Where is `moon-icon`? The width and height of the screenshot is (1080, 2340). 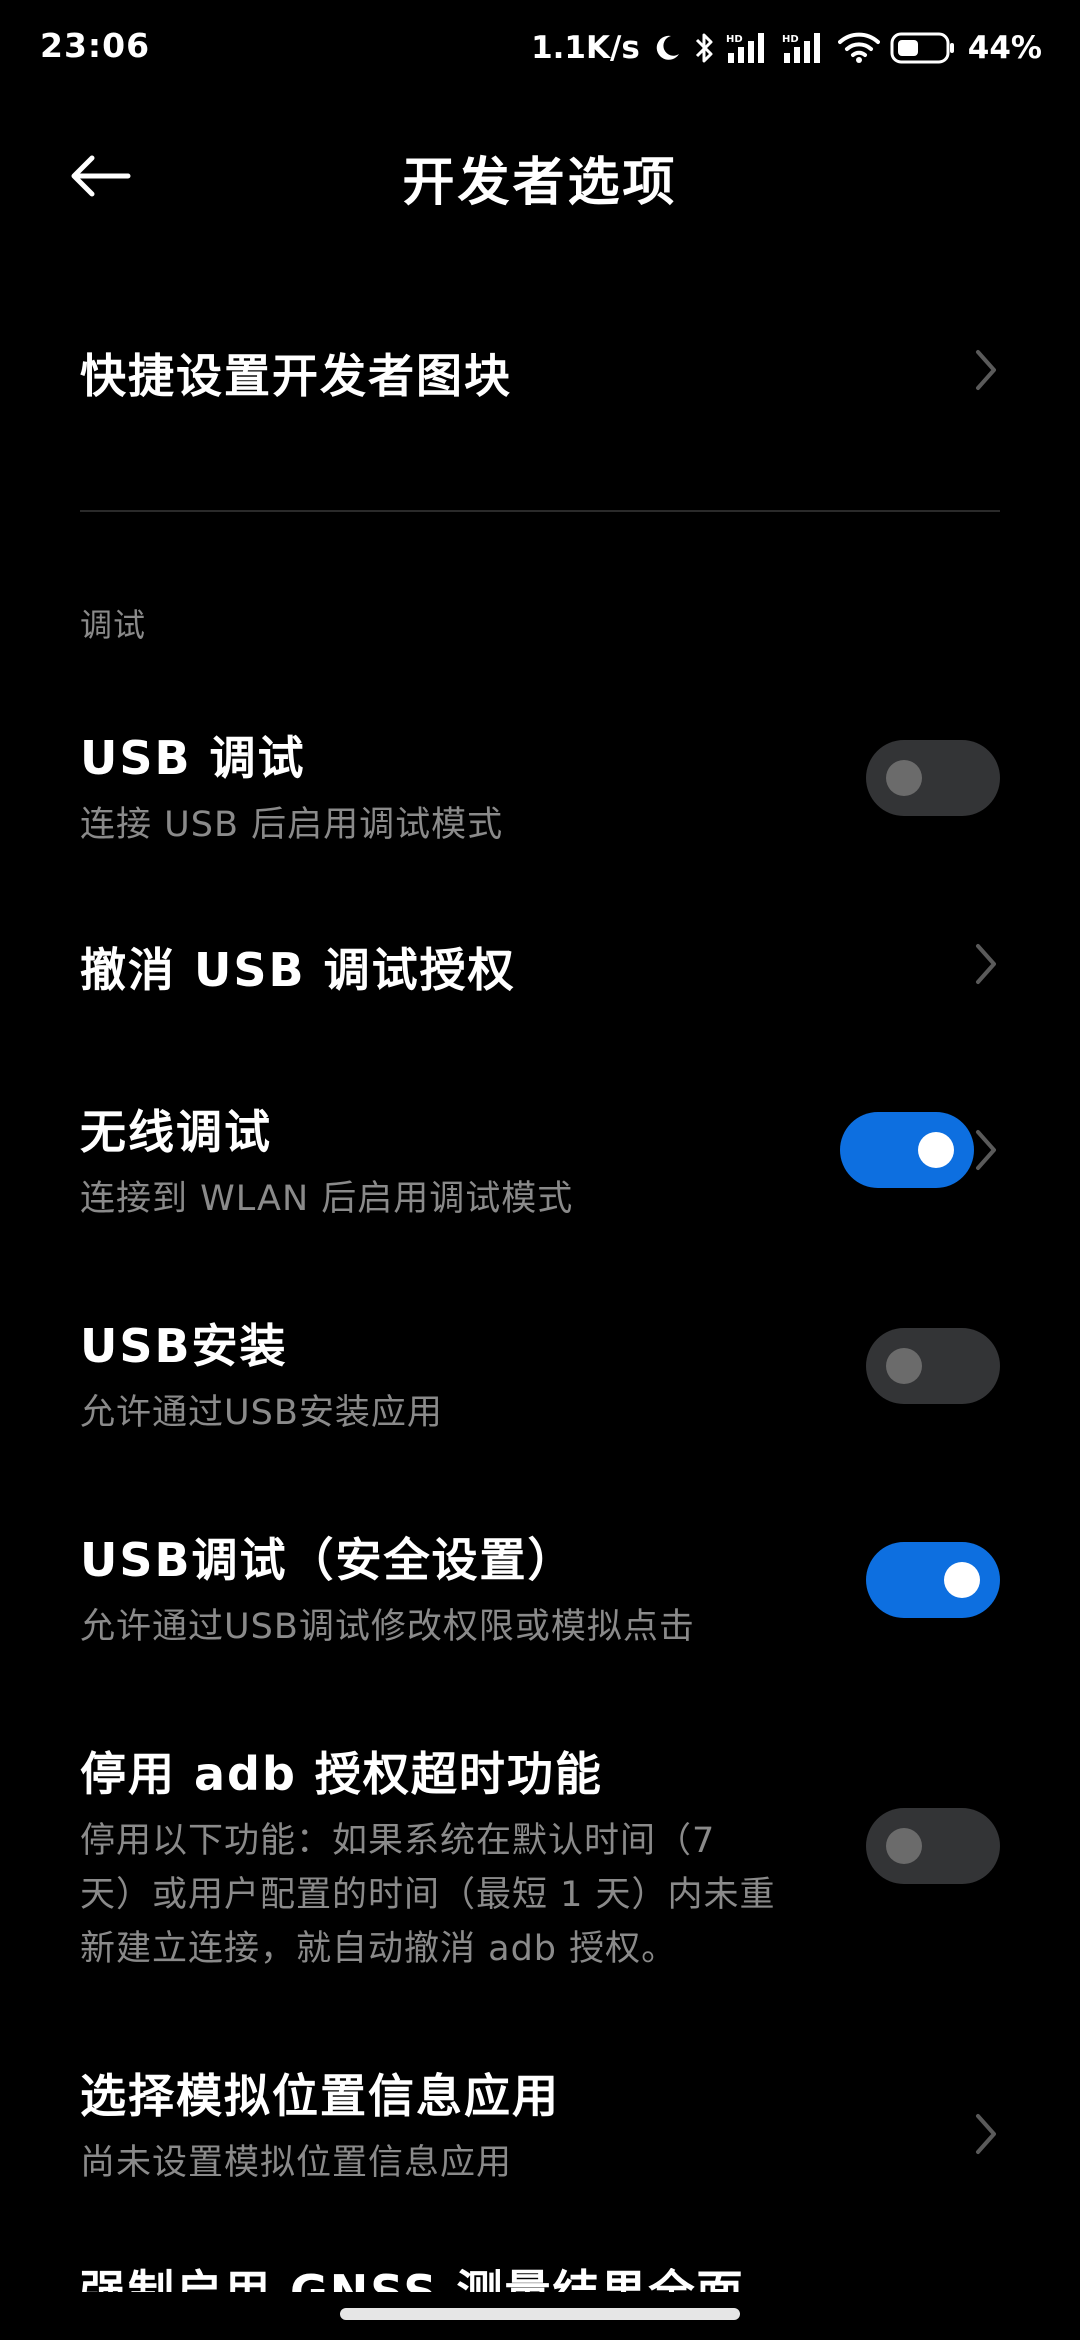
moon-icon is located at coordinates (667, 48).